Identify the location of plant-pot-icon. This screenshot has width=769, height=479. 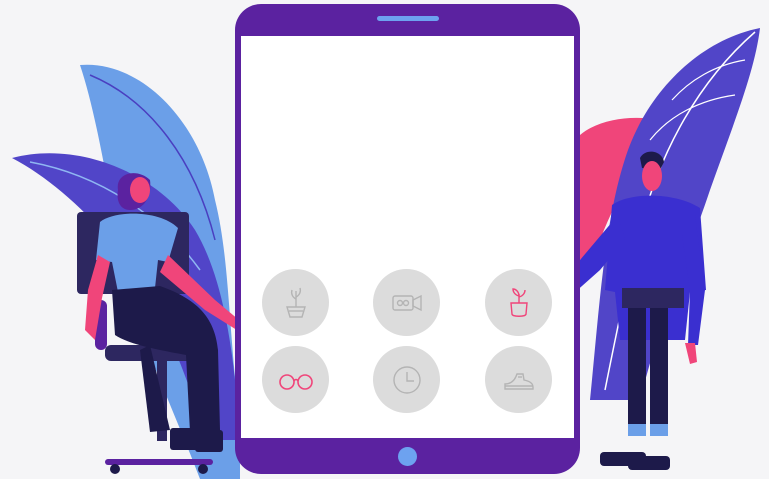
(295, 302).